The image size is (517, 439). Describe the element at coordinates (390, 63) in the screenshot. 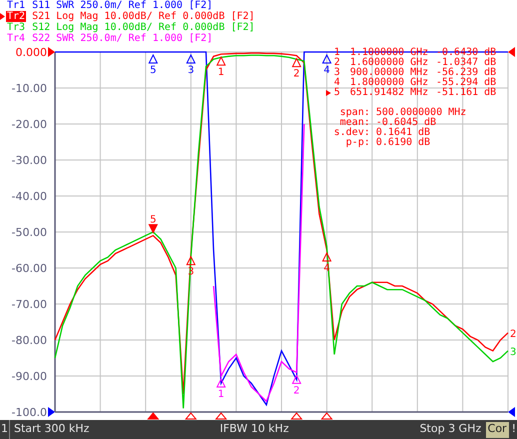

I see `marker-stimulus: 1.6000000 GHz` at that location.